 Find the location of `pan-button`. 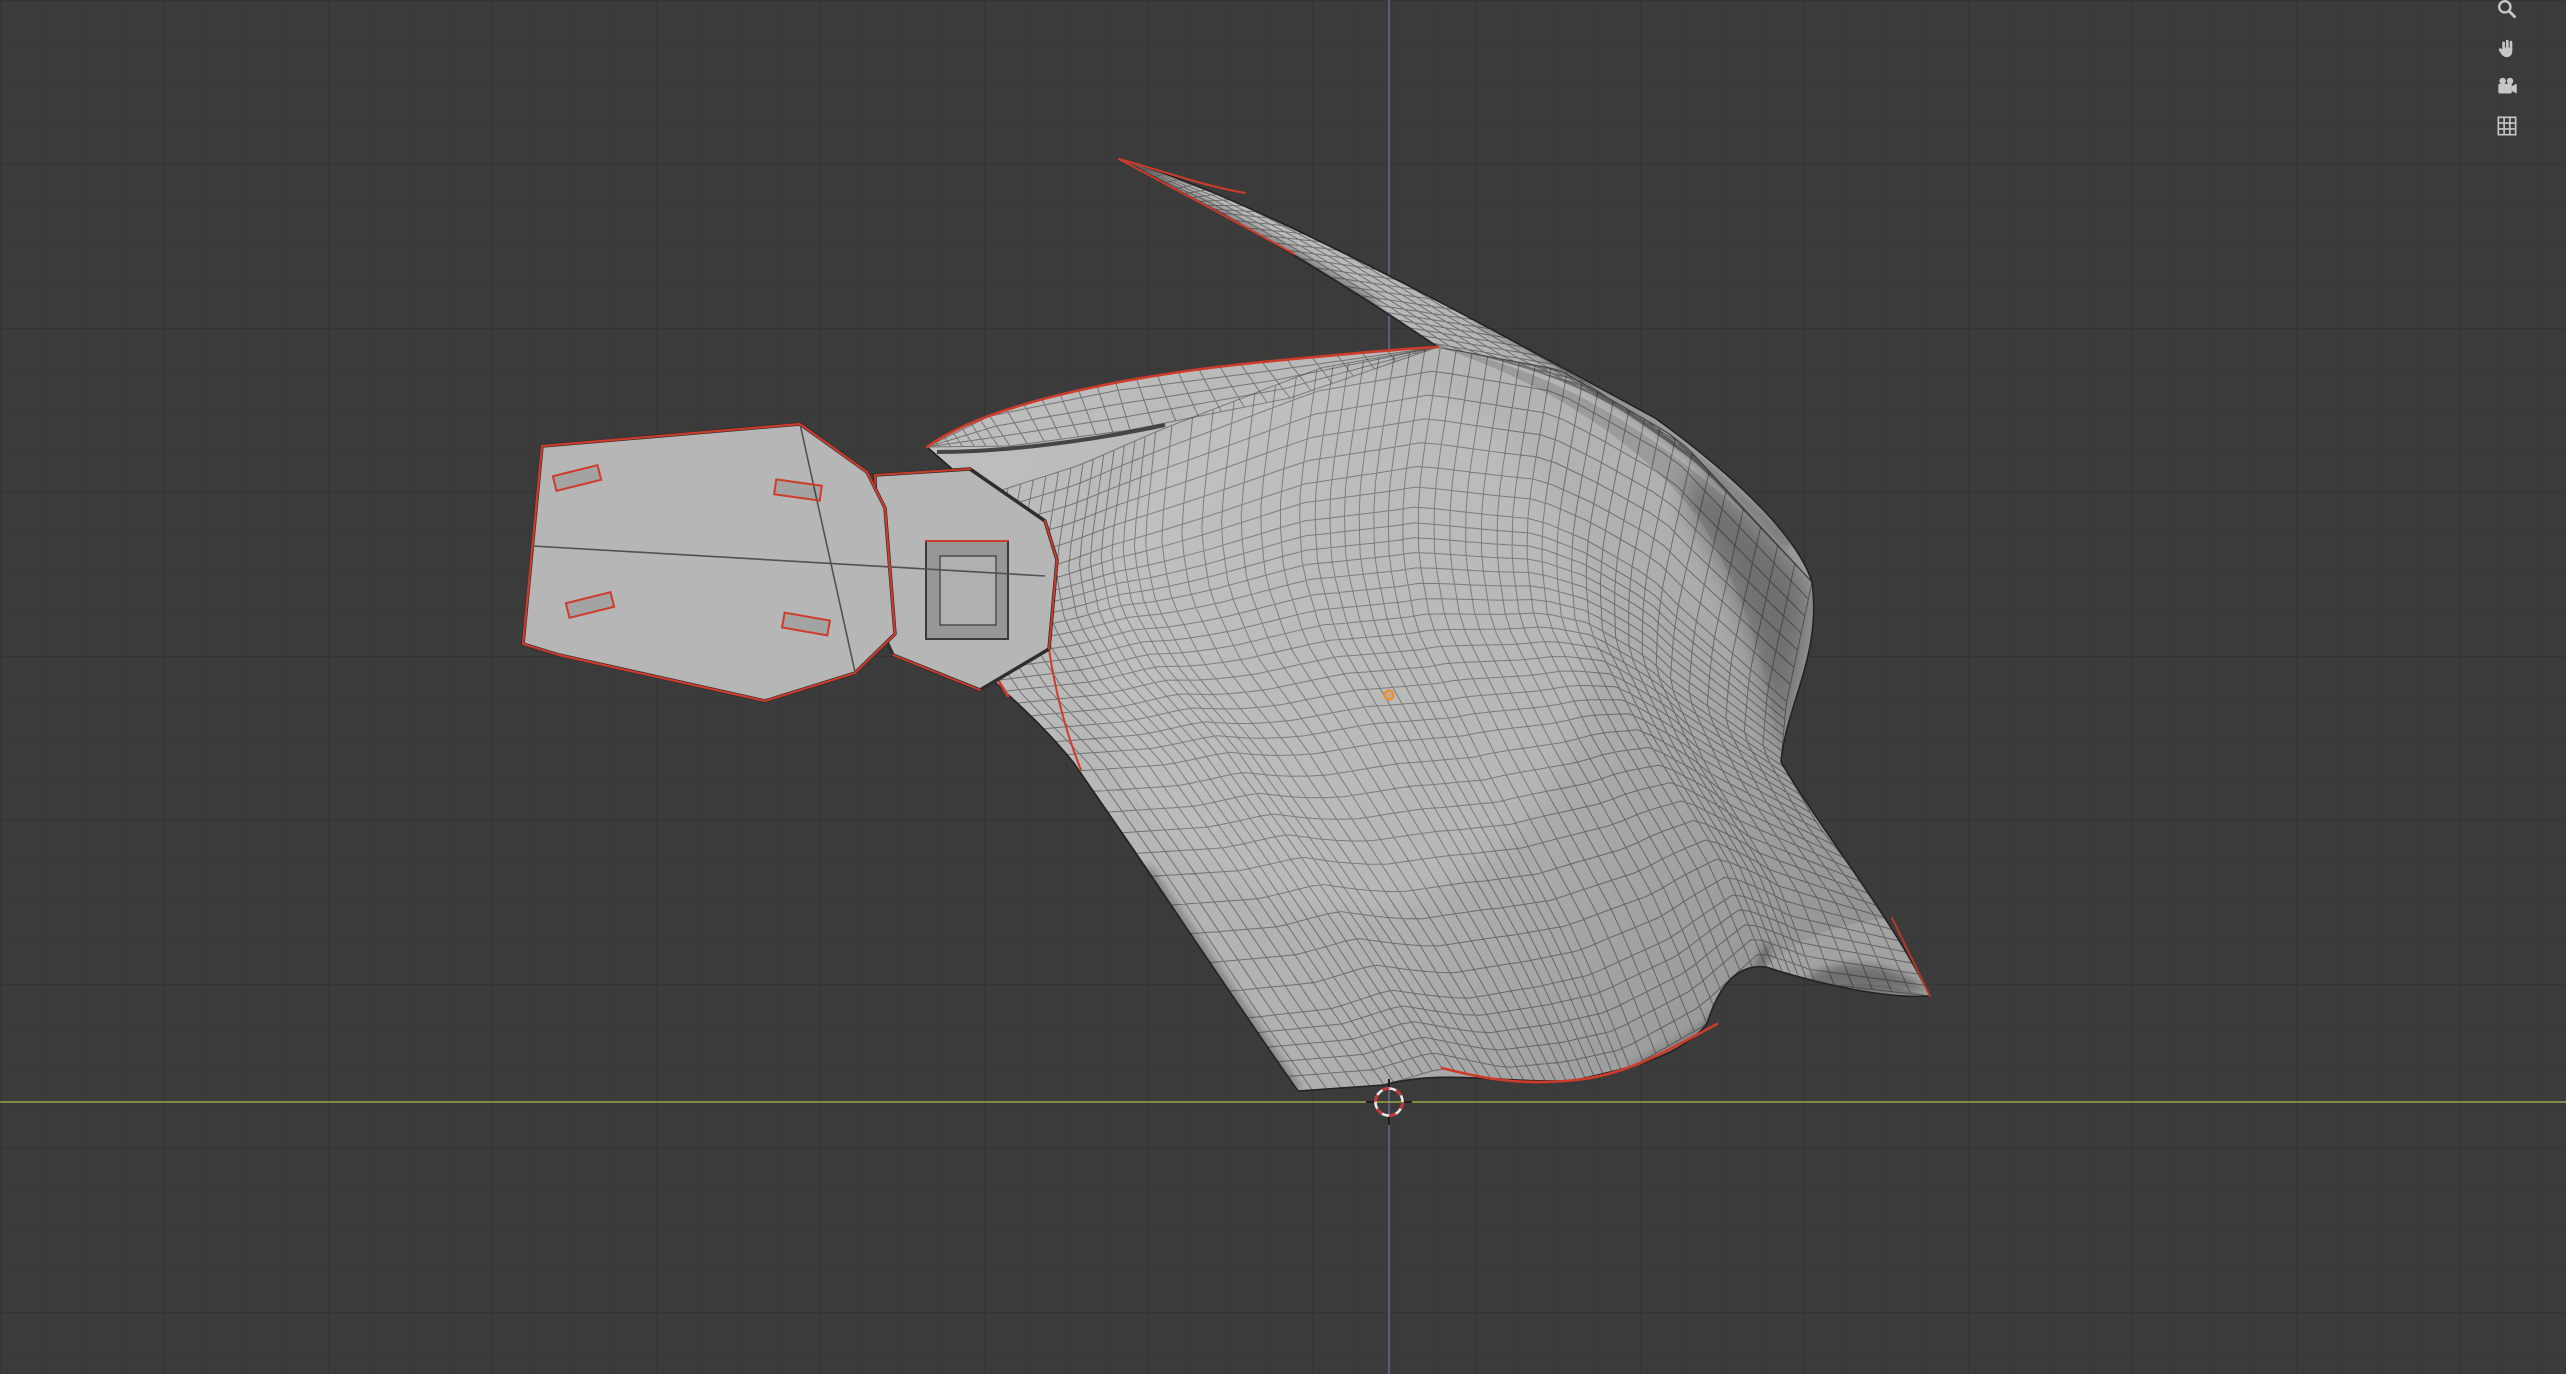

pan-button is located at coordinates (2507, 48).